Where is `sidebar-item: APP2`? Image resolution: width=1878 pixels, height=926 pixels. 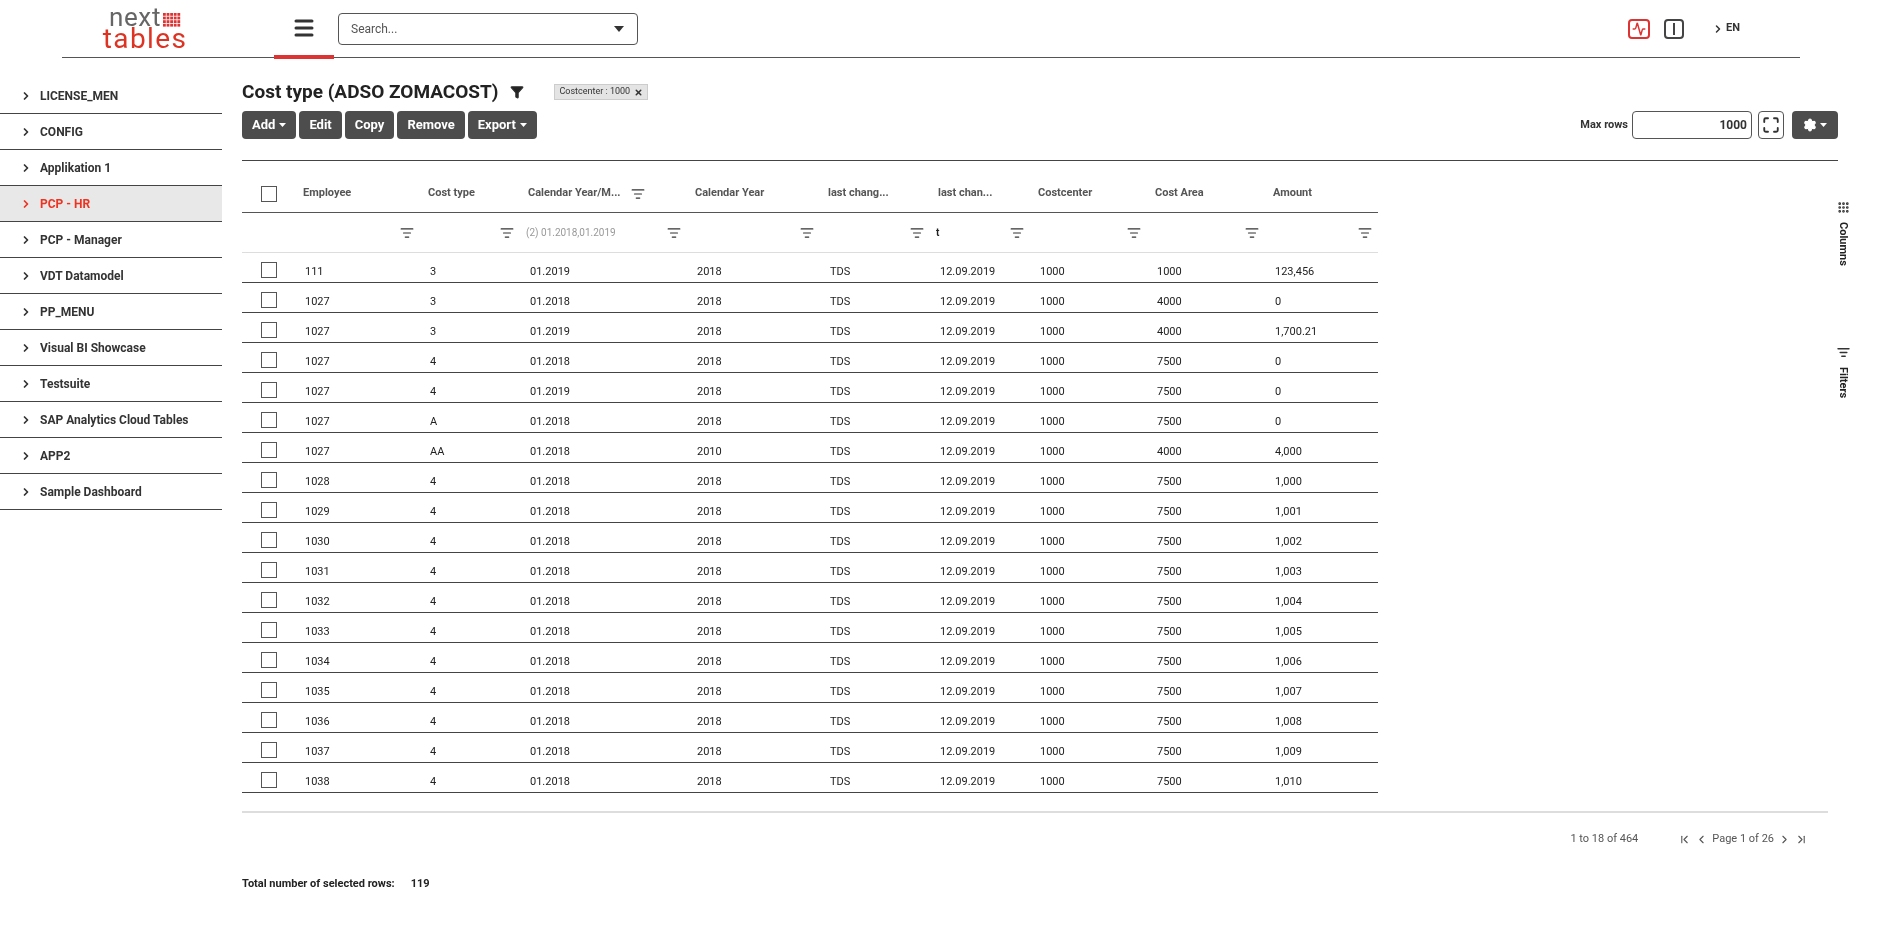 sidebar-item: APP2 is located at coordinates (111, 456).